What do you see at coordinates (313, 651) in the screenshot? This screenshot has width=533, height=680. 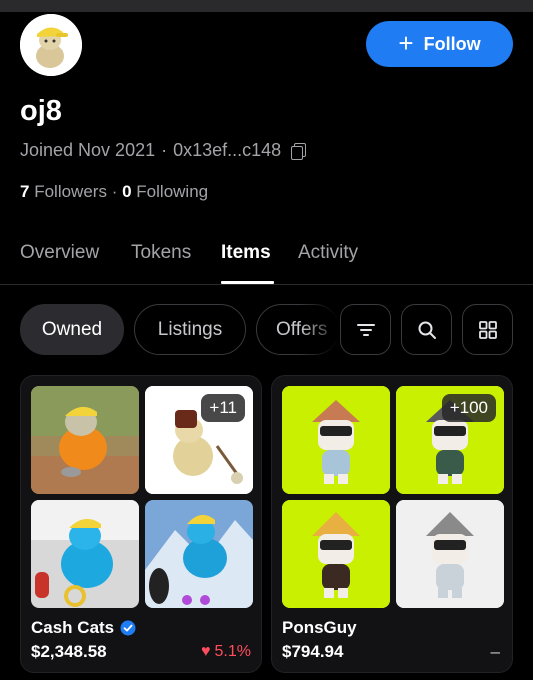 I see `collection-price: $794.94` at bounding box center [313, 651].